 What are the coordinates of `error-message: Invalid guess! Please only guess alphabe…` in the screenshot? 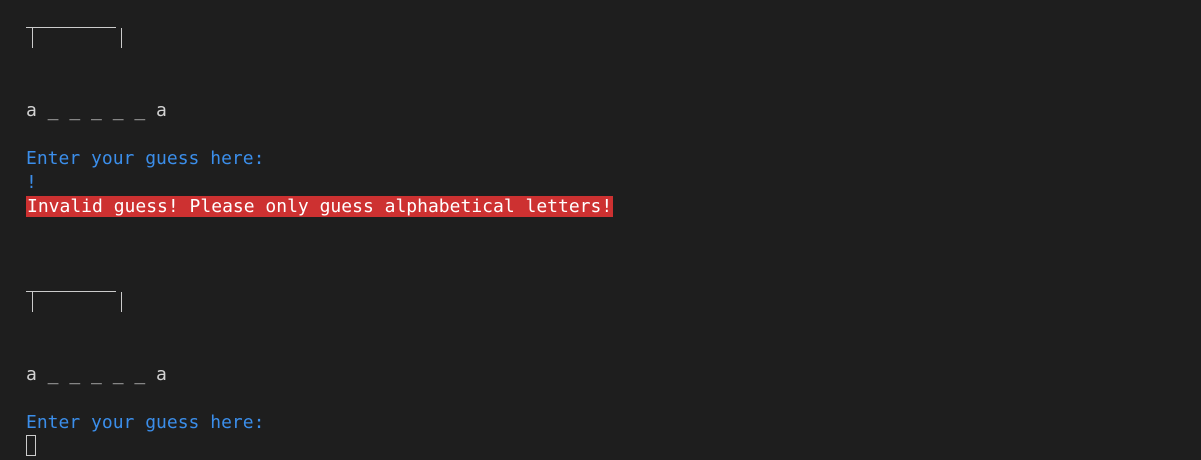 It's located at (320, 207).